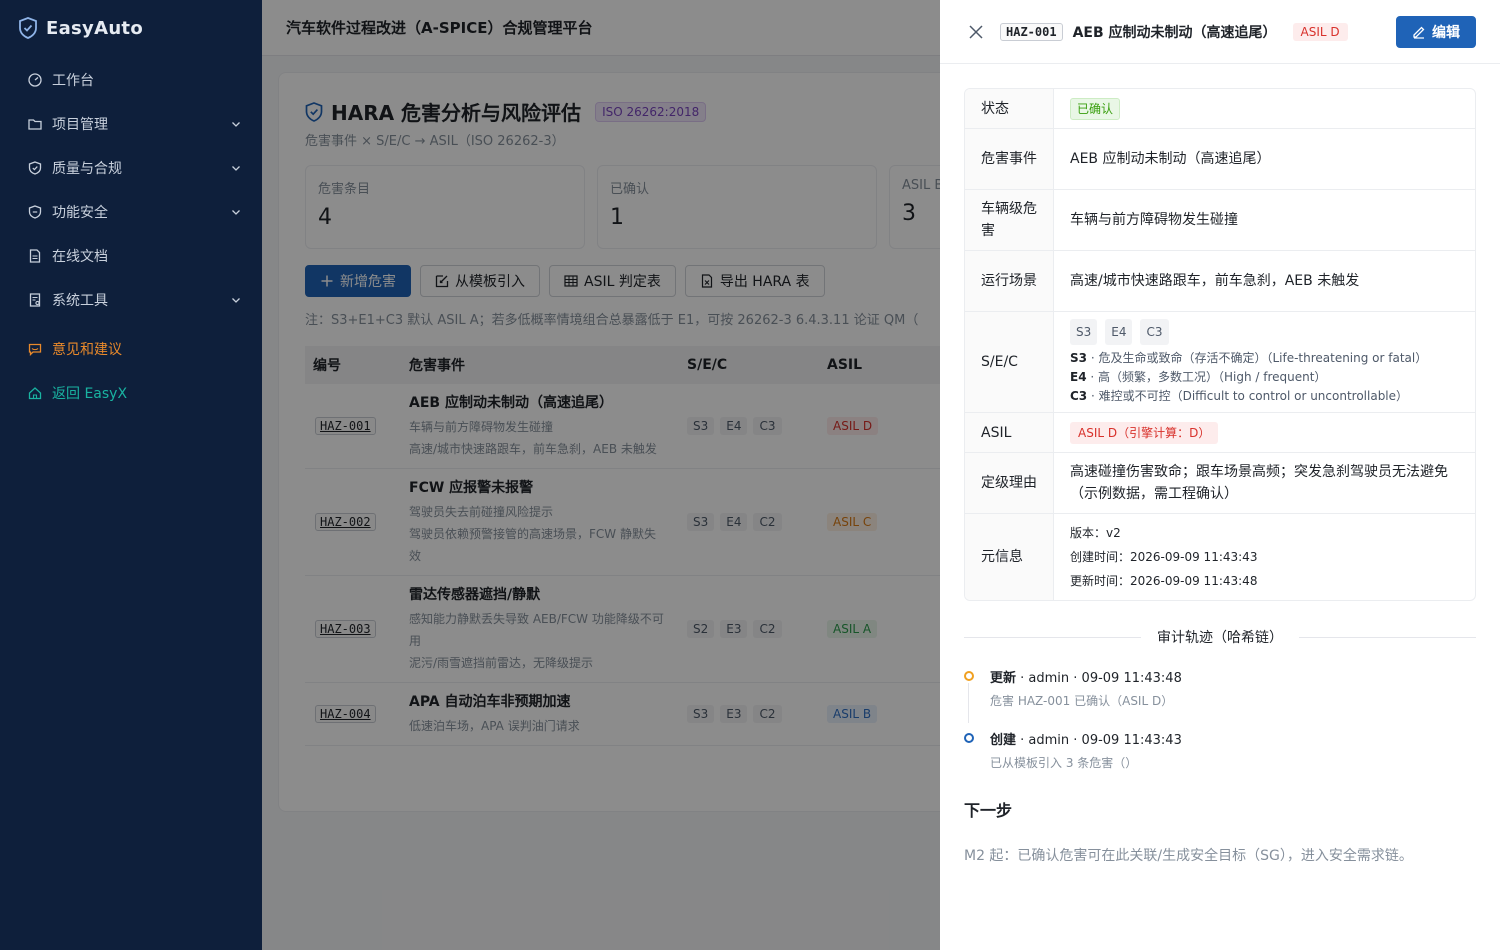  What do you see at coordinates (1003, 678) in the screenshot?
I see `audit-action: 更新` at bounding box center [1003, 678].